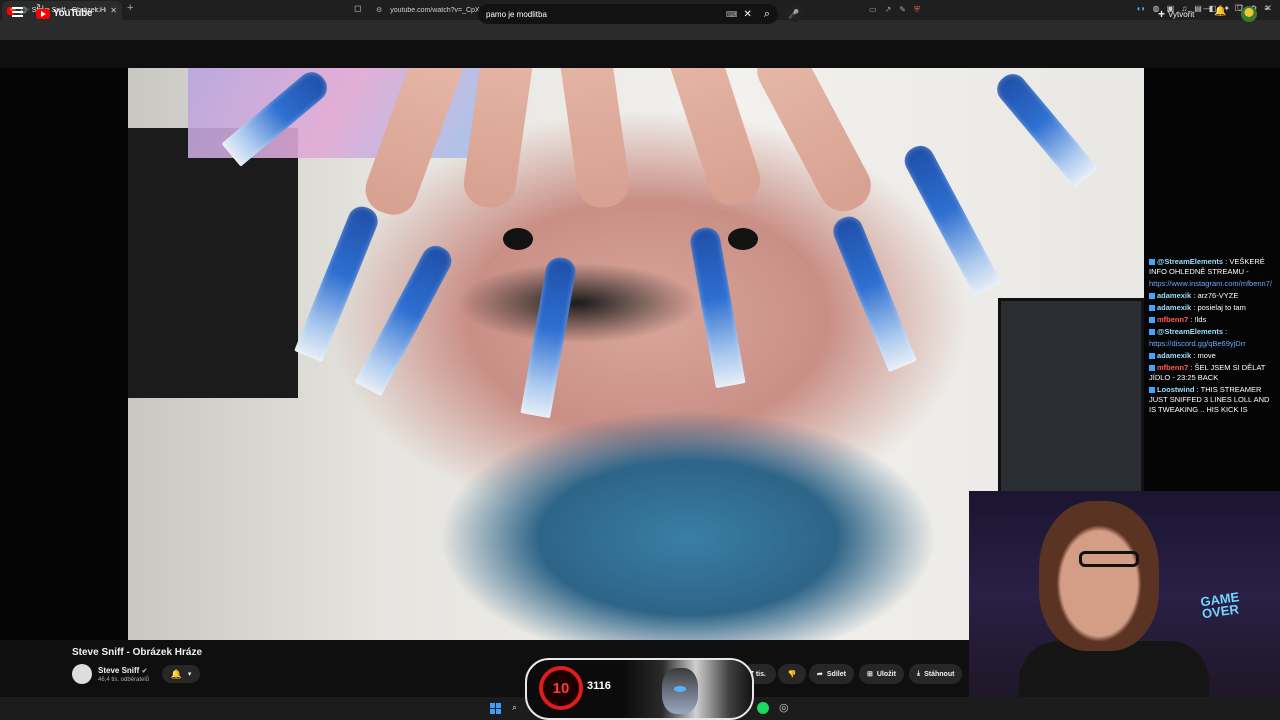 The width and height of the screenshot is (1280, 720). I want to click on share-icon: ↗, so click(888, 10).